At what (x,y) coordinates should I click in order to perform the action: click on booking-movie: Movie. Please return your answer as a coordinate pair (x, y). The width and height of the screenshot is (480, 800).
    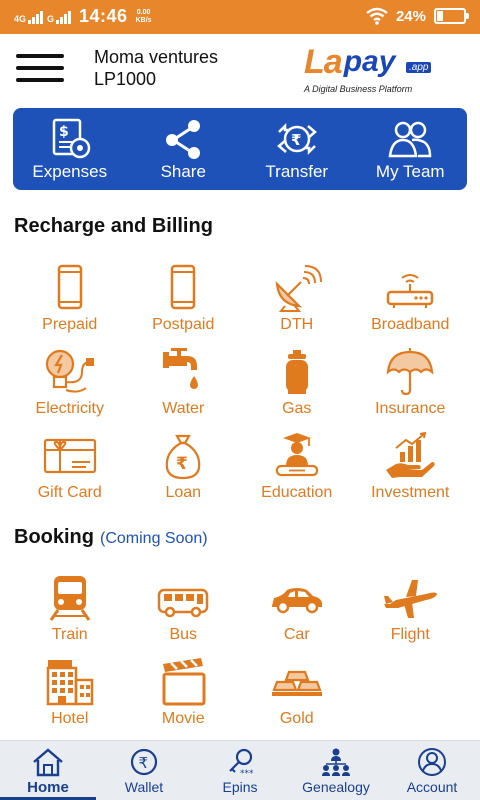
    Looking at the image, I should click on (184, 694).